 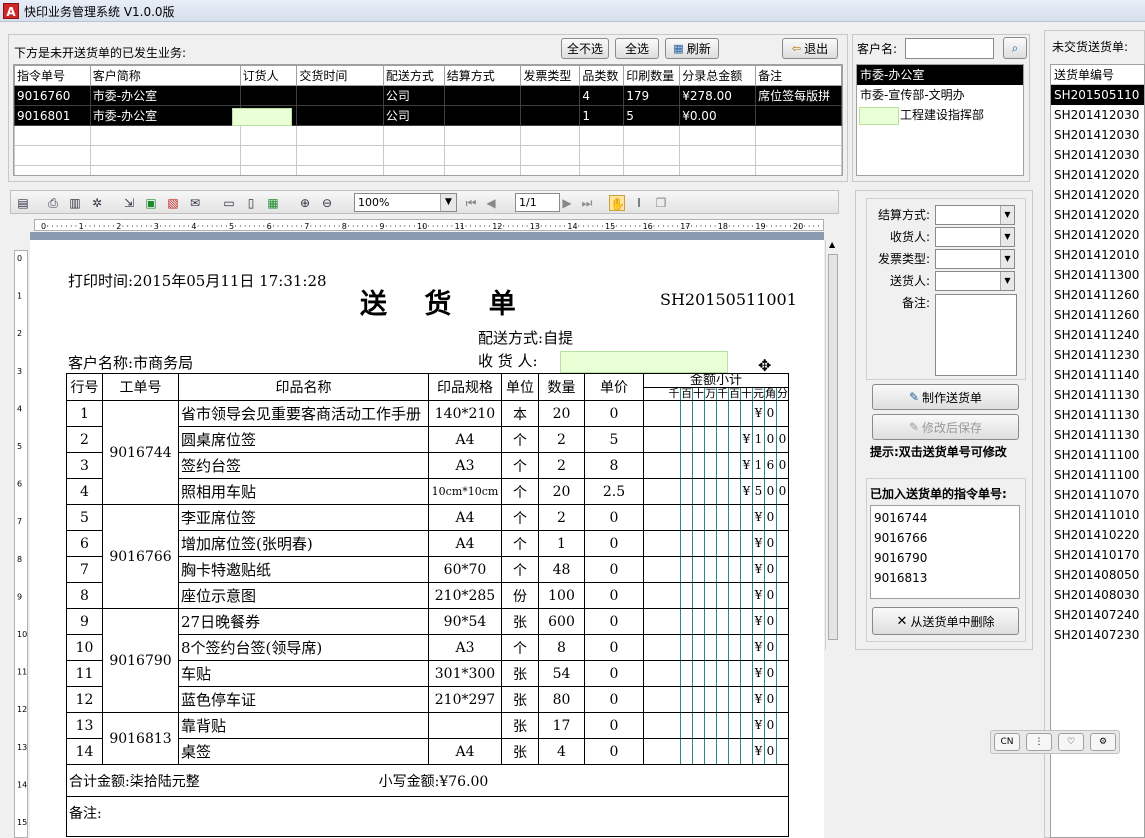 I want to click on zoom-in-icon: ⊕, so click(x=305, y=203).